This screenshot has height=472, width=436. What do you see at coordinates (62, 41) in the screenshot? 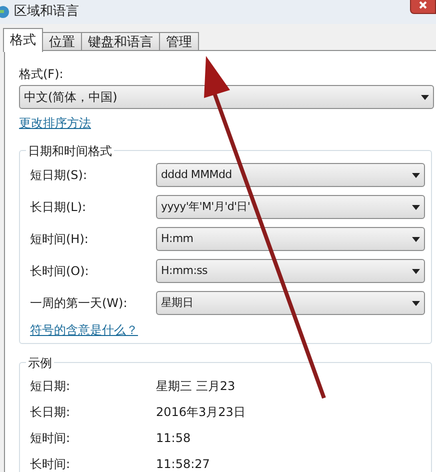
I see `tab: 位置` at bounding box center [62, 41].